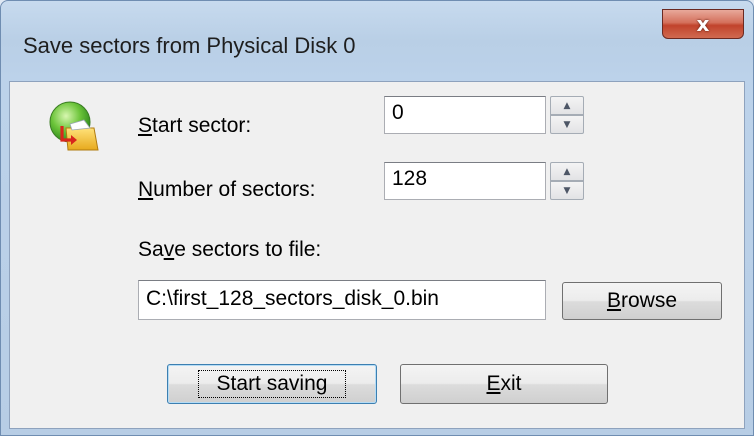 Image resolution: width=754 pixels, height=436 pixels. Describe the element at coordinates (227, 189) in the screenshot. I see `number-of-sectors-label: Number of sectors:` at that location.